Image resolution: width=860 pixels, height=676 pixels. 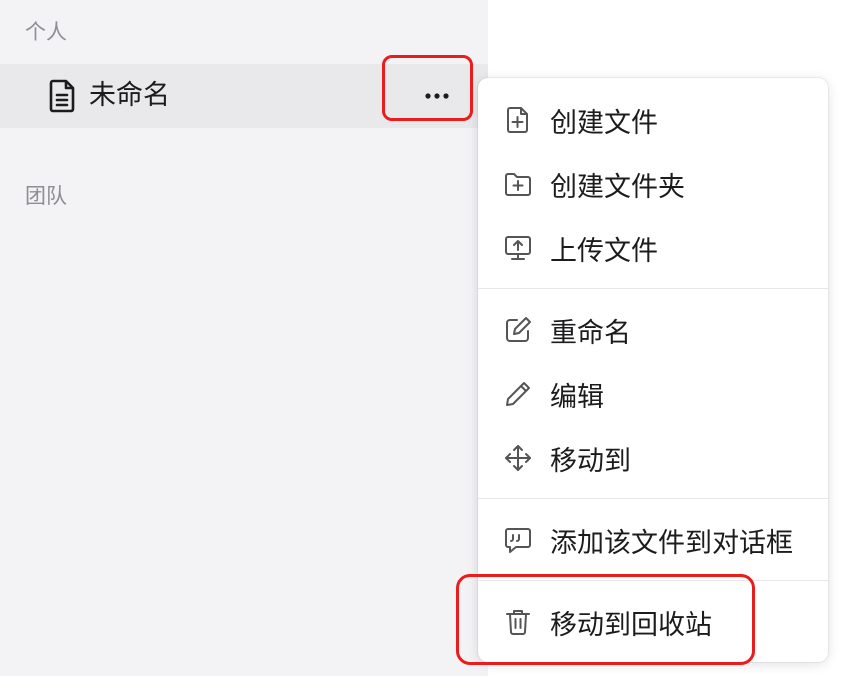 What do you see at coordinates (653, 330) in the screenshot?
I see `menu-item-rename: 重命名` at bounding box center [653, 330].